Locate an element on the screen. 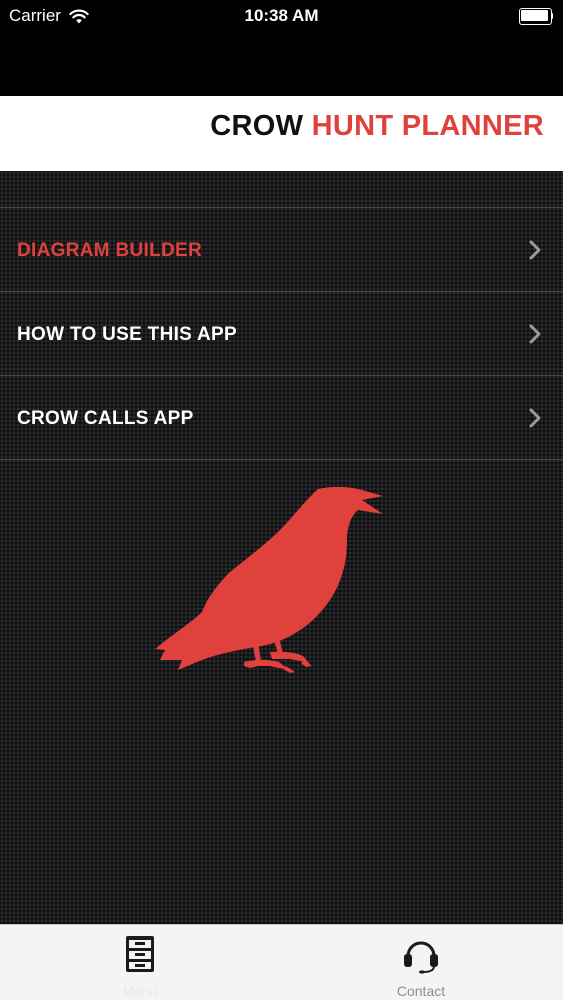 This screenshot has height=1000, width=563. tab-menu: Menu is located at coordinates (140, 962).